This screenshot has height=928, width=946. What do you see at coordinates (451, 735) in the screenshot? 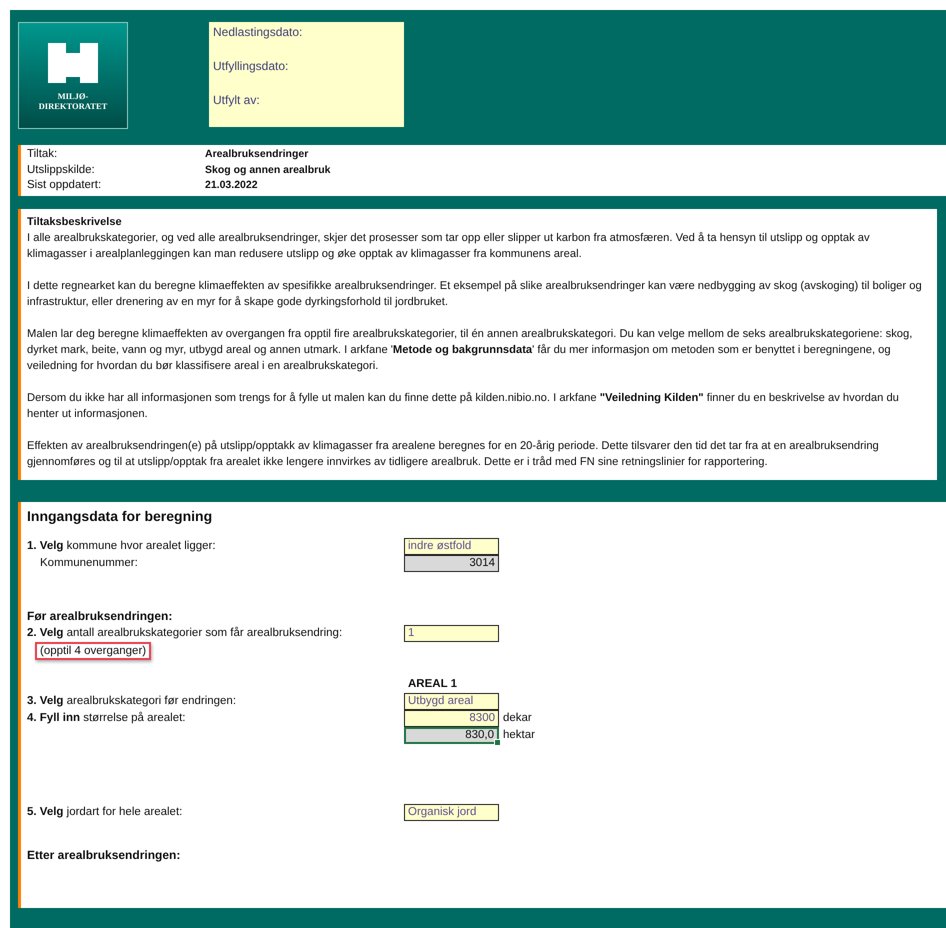
I see `computed-cell: 830,0` at bounding box center [451, 735].